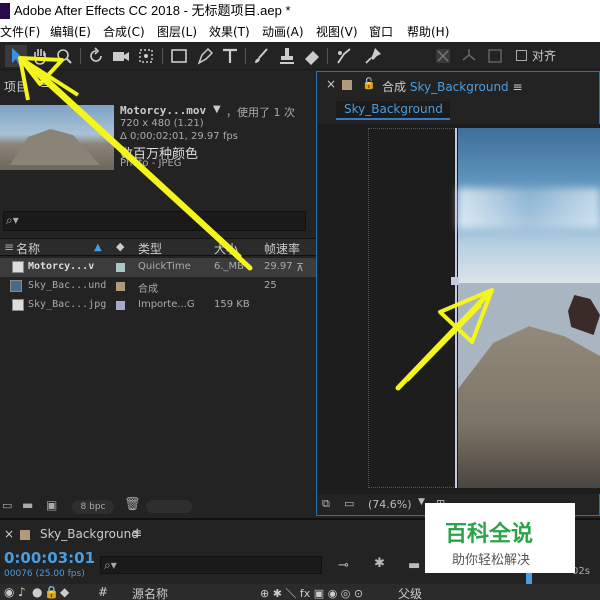 The height and width of the screenshot is (600, 600). Describe the element at coordinates (529, 205) in the screenshot. I see `sky-image-layer` at that location.